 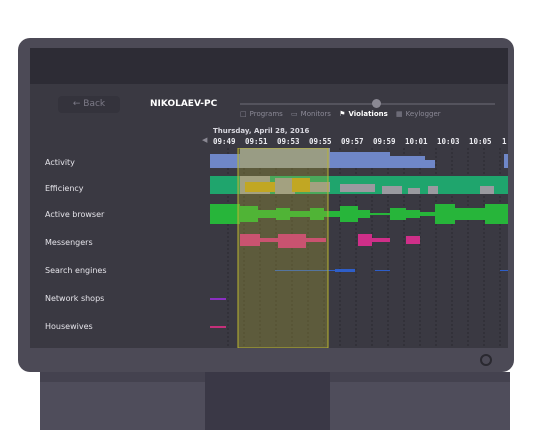 I want to click on tab-violations-label: Violations, so click(x=368, y=114).